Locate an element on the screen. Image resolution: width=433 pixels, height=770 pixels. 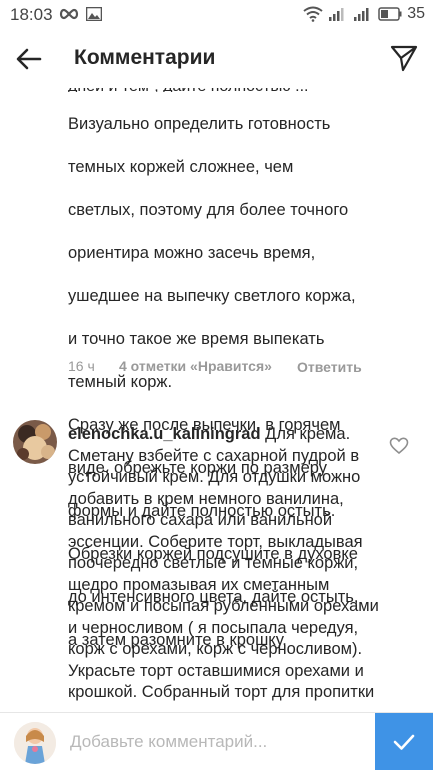
back-button is located at coordinates (29, 59).